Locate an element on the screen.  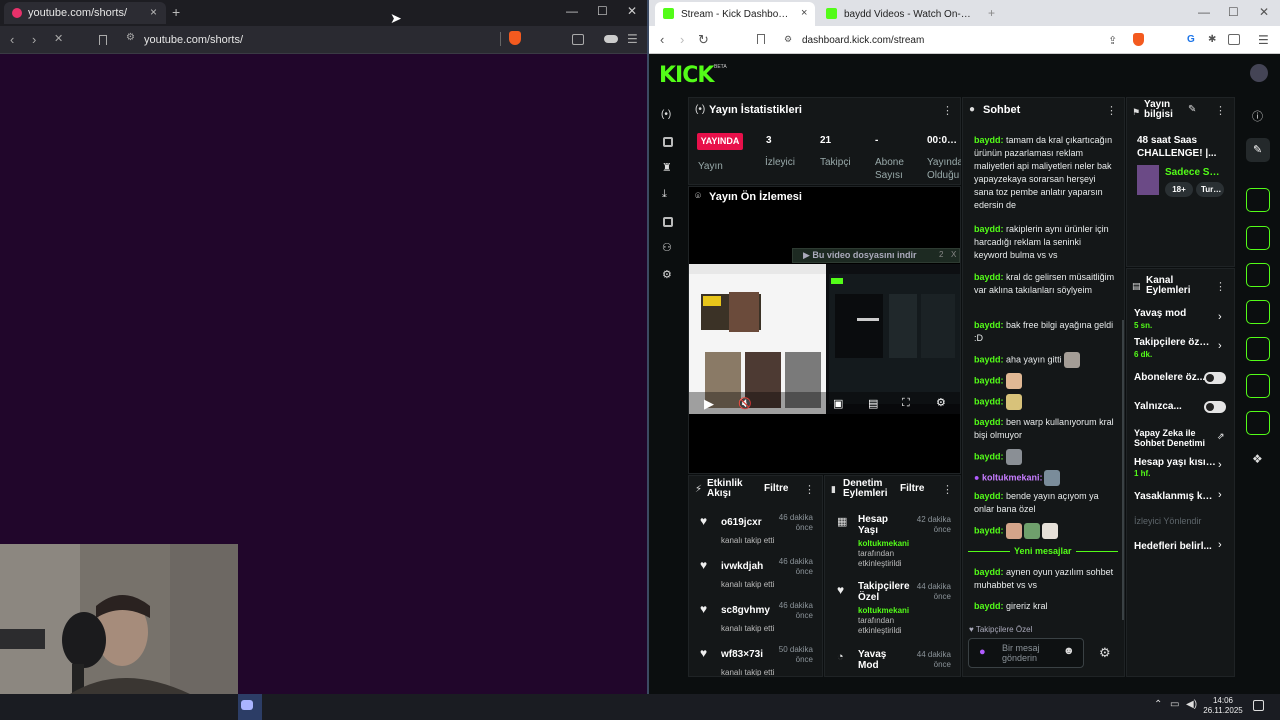
tag-mature: 18+ is located at coordinates (1179, 189).